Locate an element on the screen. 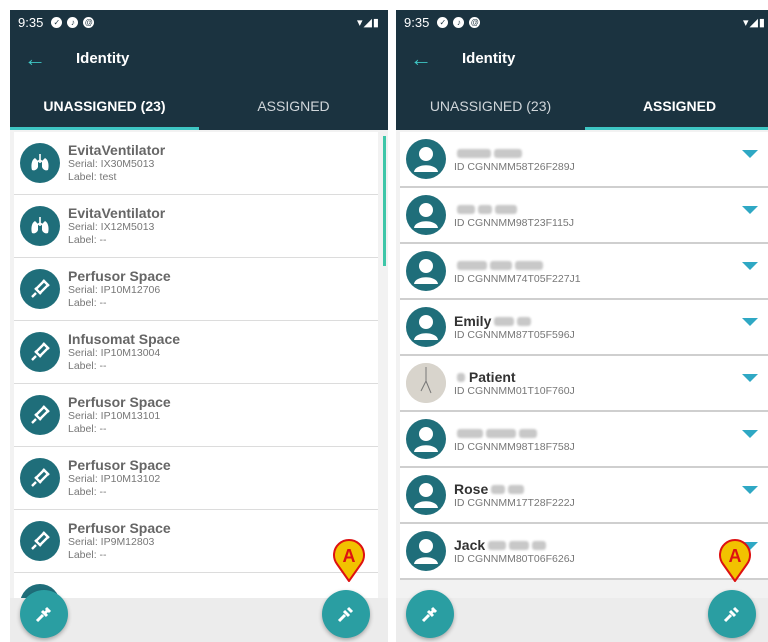 Image resolution: width=768 pixels, height=642 pixels. patient-row: Patient ID CGNNMM01T10F760J is located at coordinates (584, 384).